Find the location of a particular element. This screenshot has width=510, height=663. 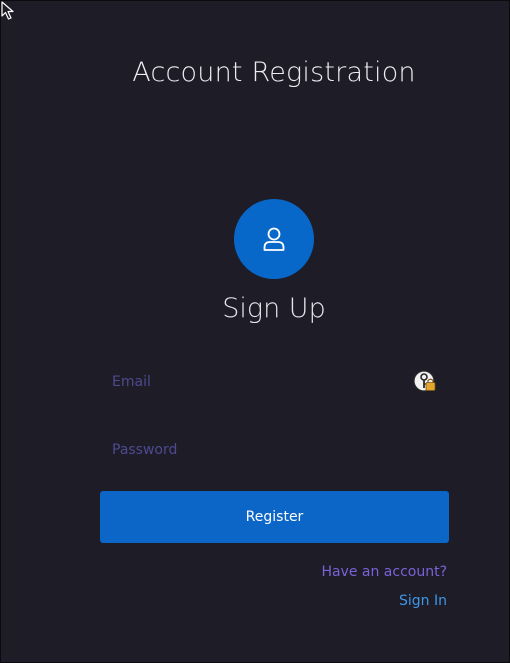

email-field is located at coordinates (274, 382).